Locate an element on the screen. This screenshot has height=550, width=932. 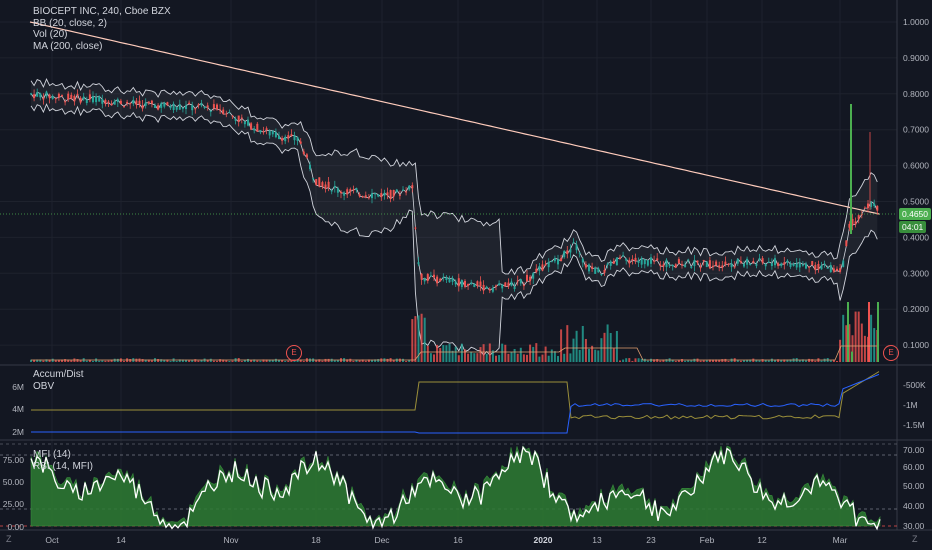
pane3-left-tick: 75.00 is located at coordinates (14, 460).